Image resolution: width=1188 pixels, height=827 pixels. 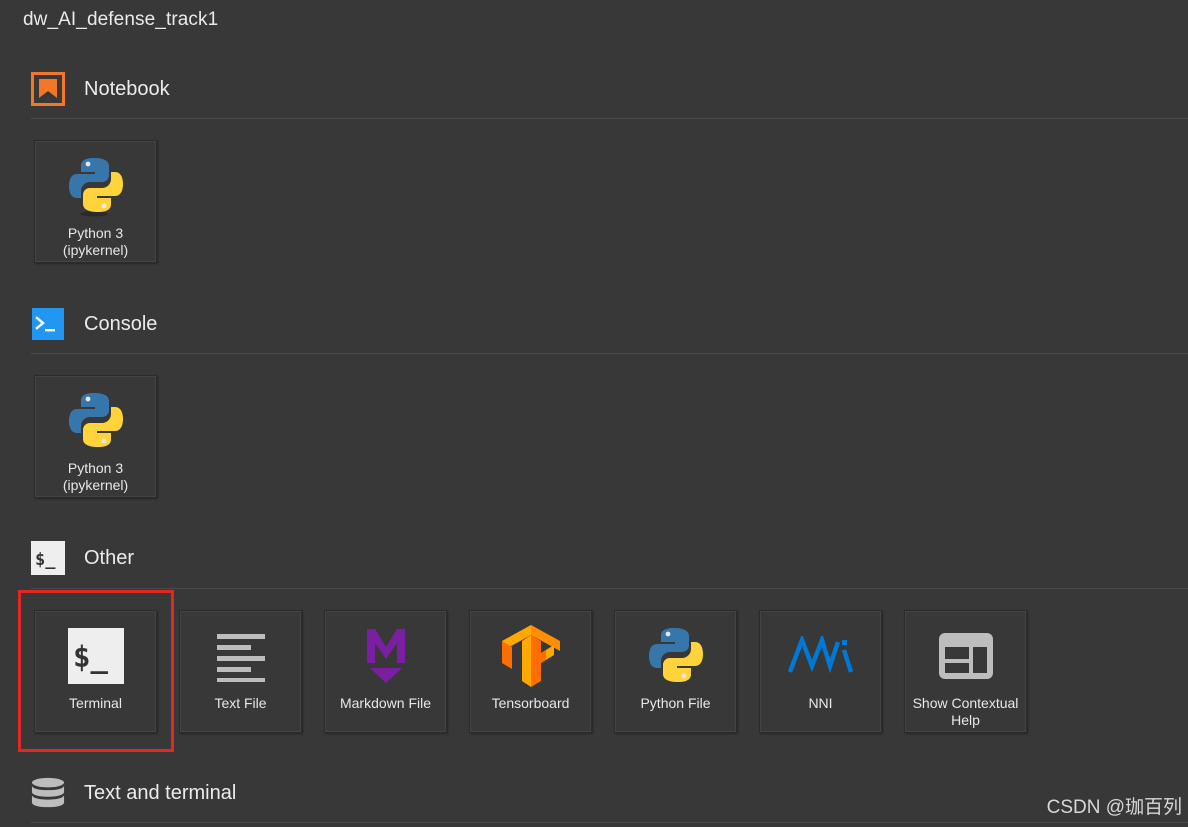 I want to click on contextual-help-panel-icon, so click(x=965, y=656).